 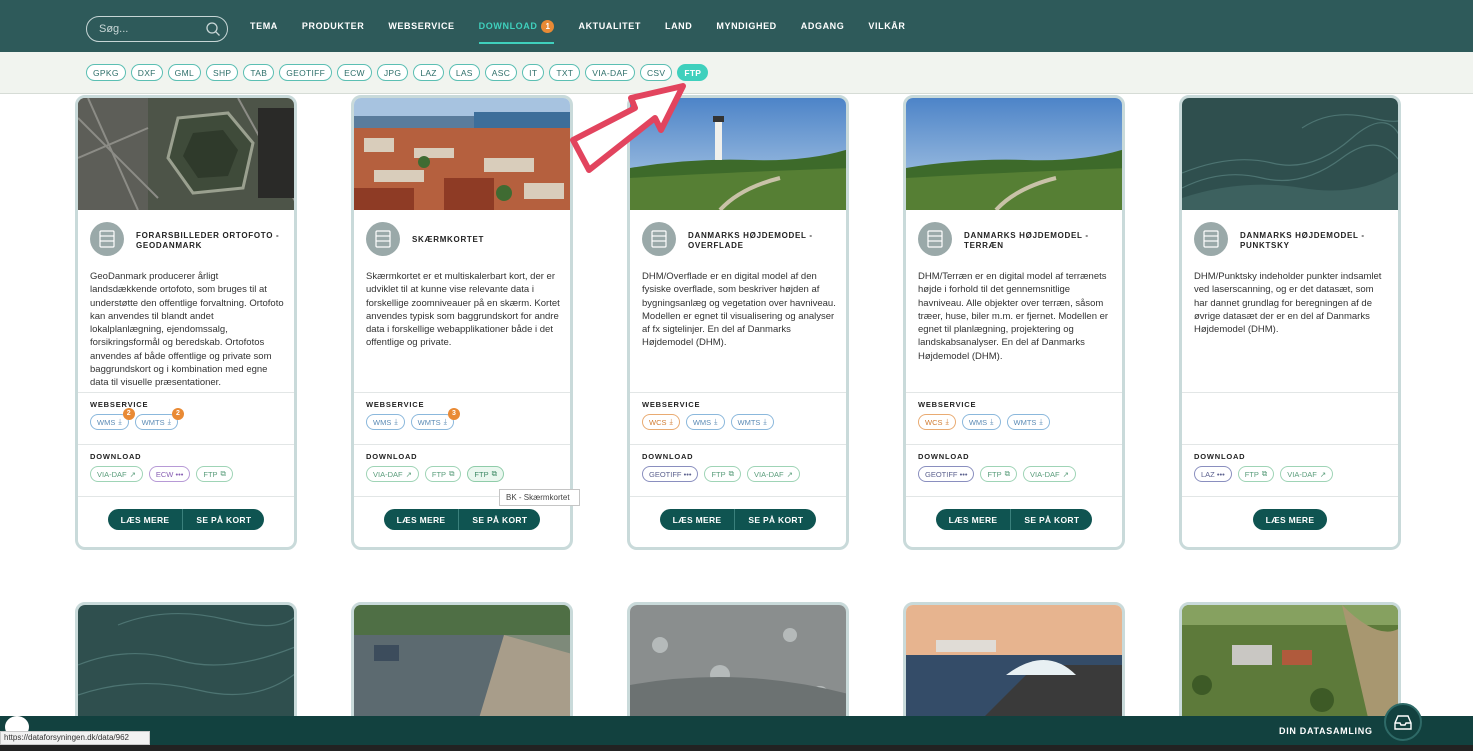 I want to click on dataset-icon, so click(x=935, y=239).